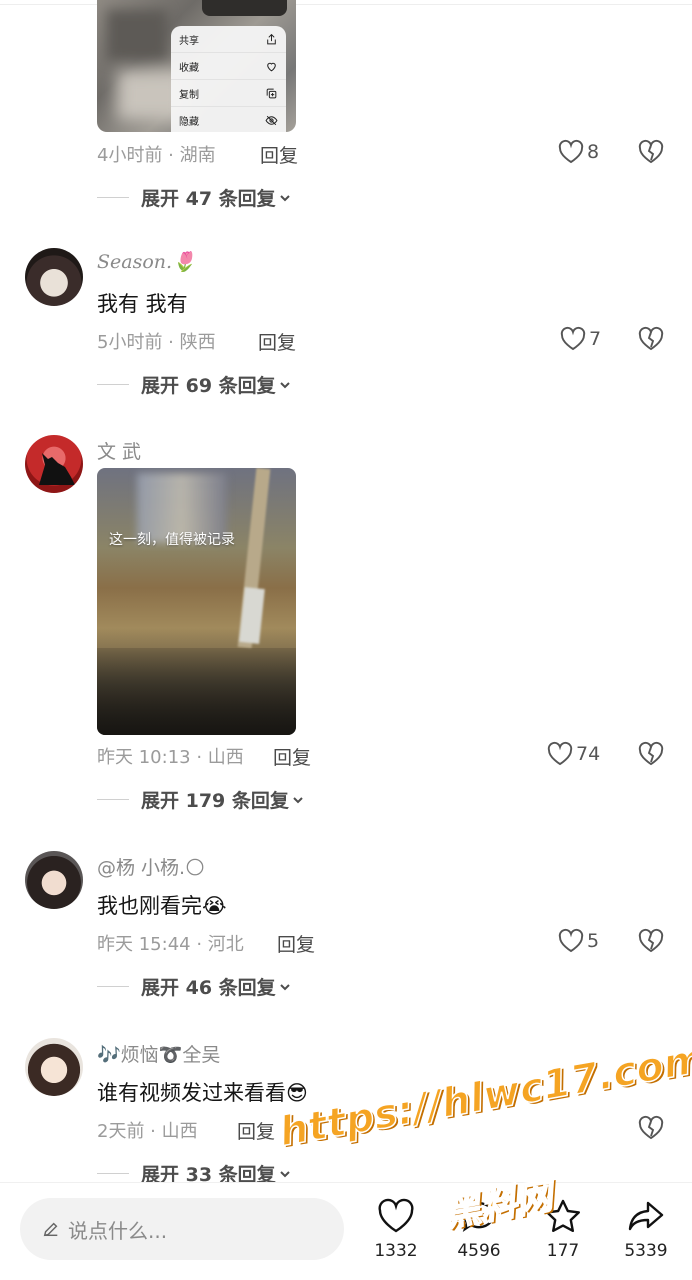  Describe the element at coordinates (479, 1251) in the screenshot. I see `comment-count: 4596` at that location.